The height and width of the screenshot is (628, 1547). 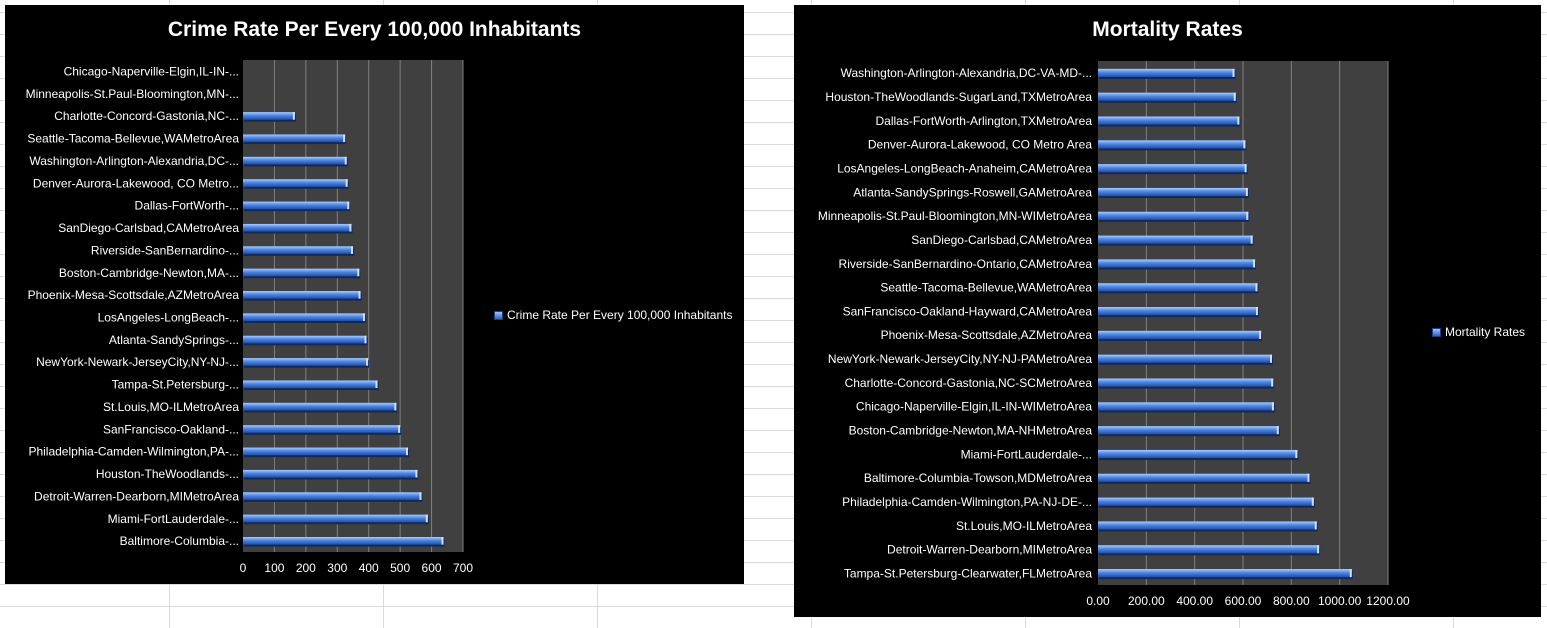 I want to click on y-category-label: SanDiego-Carlsbad,CAMetroArea, so click(x=148, y=228).